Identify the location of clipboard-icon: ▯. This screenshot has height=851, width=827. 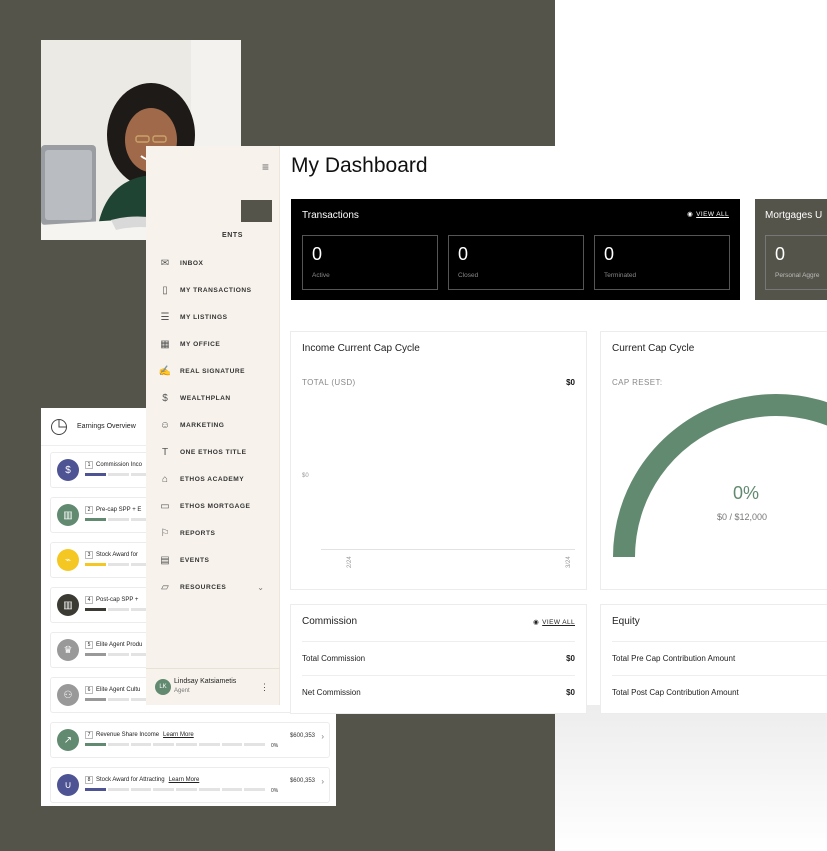
(165, 290).